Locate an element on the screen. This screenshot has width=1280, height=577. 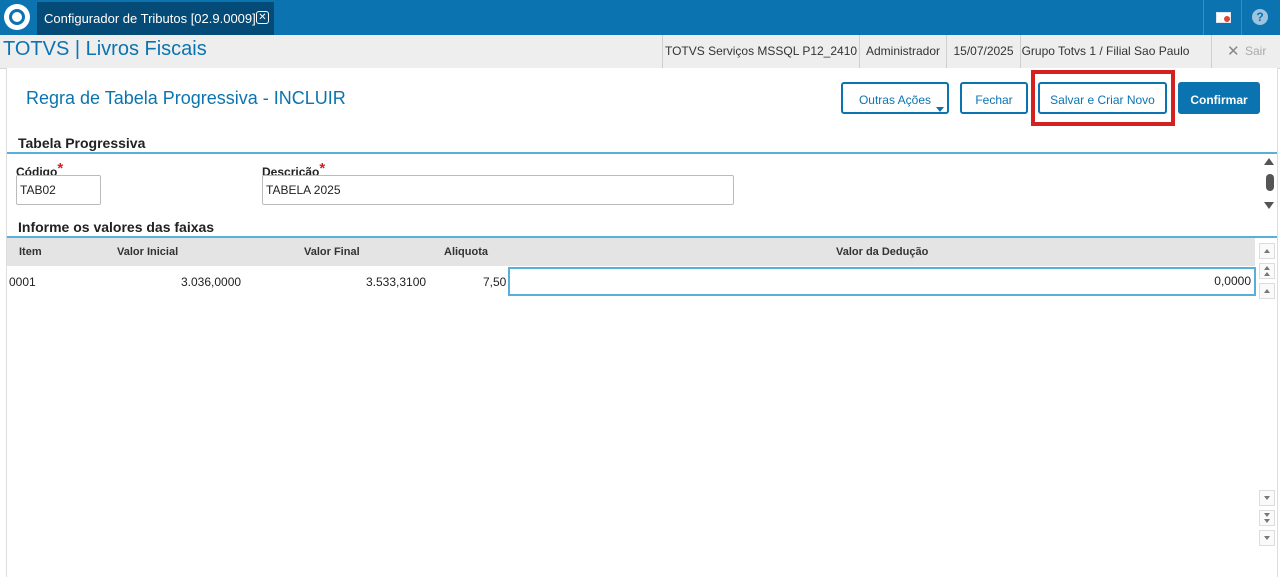
more-actions-label: Outras Ações is located at coordinates (895, 100).